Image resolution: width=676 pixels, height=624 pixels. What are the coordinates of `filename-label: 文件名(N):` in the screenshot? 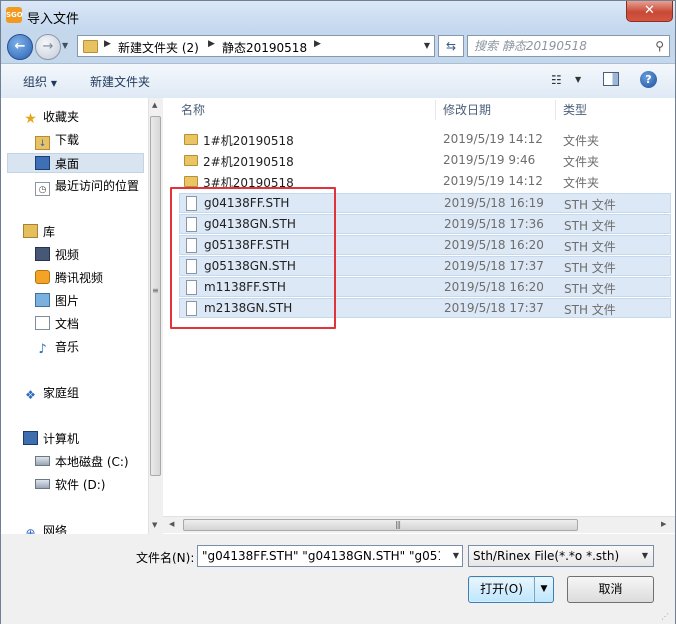 It's located at (165, 558).